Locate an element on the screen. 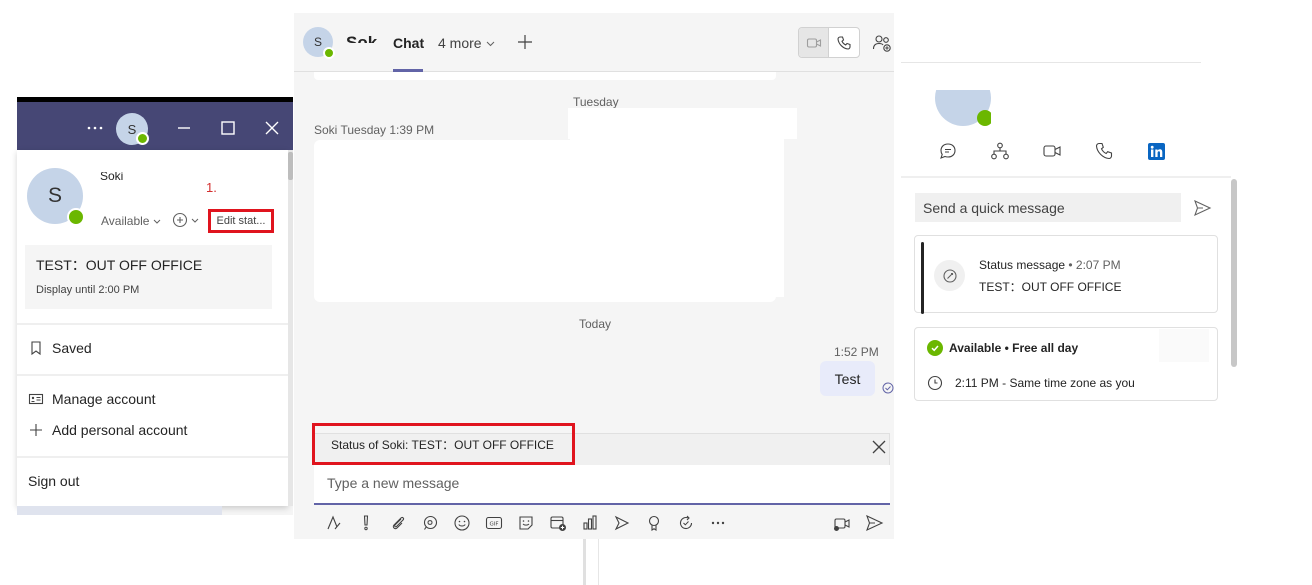  stream-icon is located at coordinates (622, 523).